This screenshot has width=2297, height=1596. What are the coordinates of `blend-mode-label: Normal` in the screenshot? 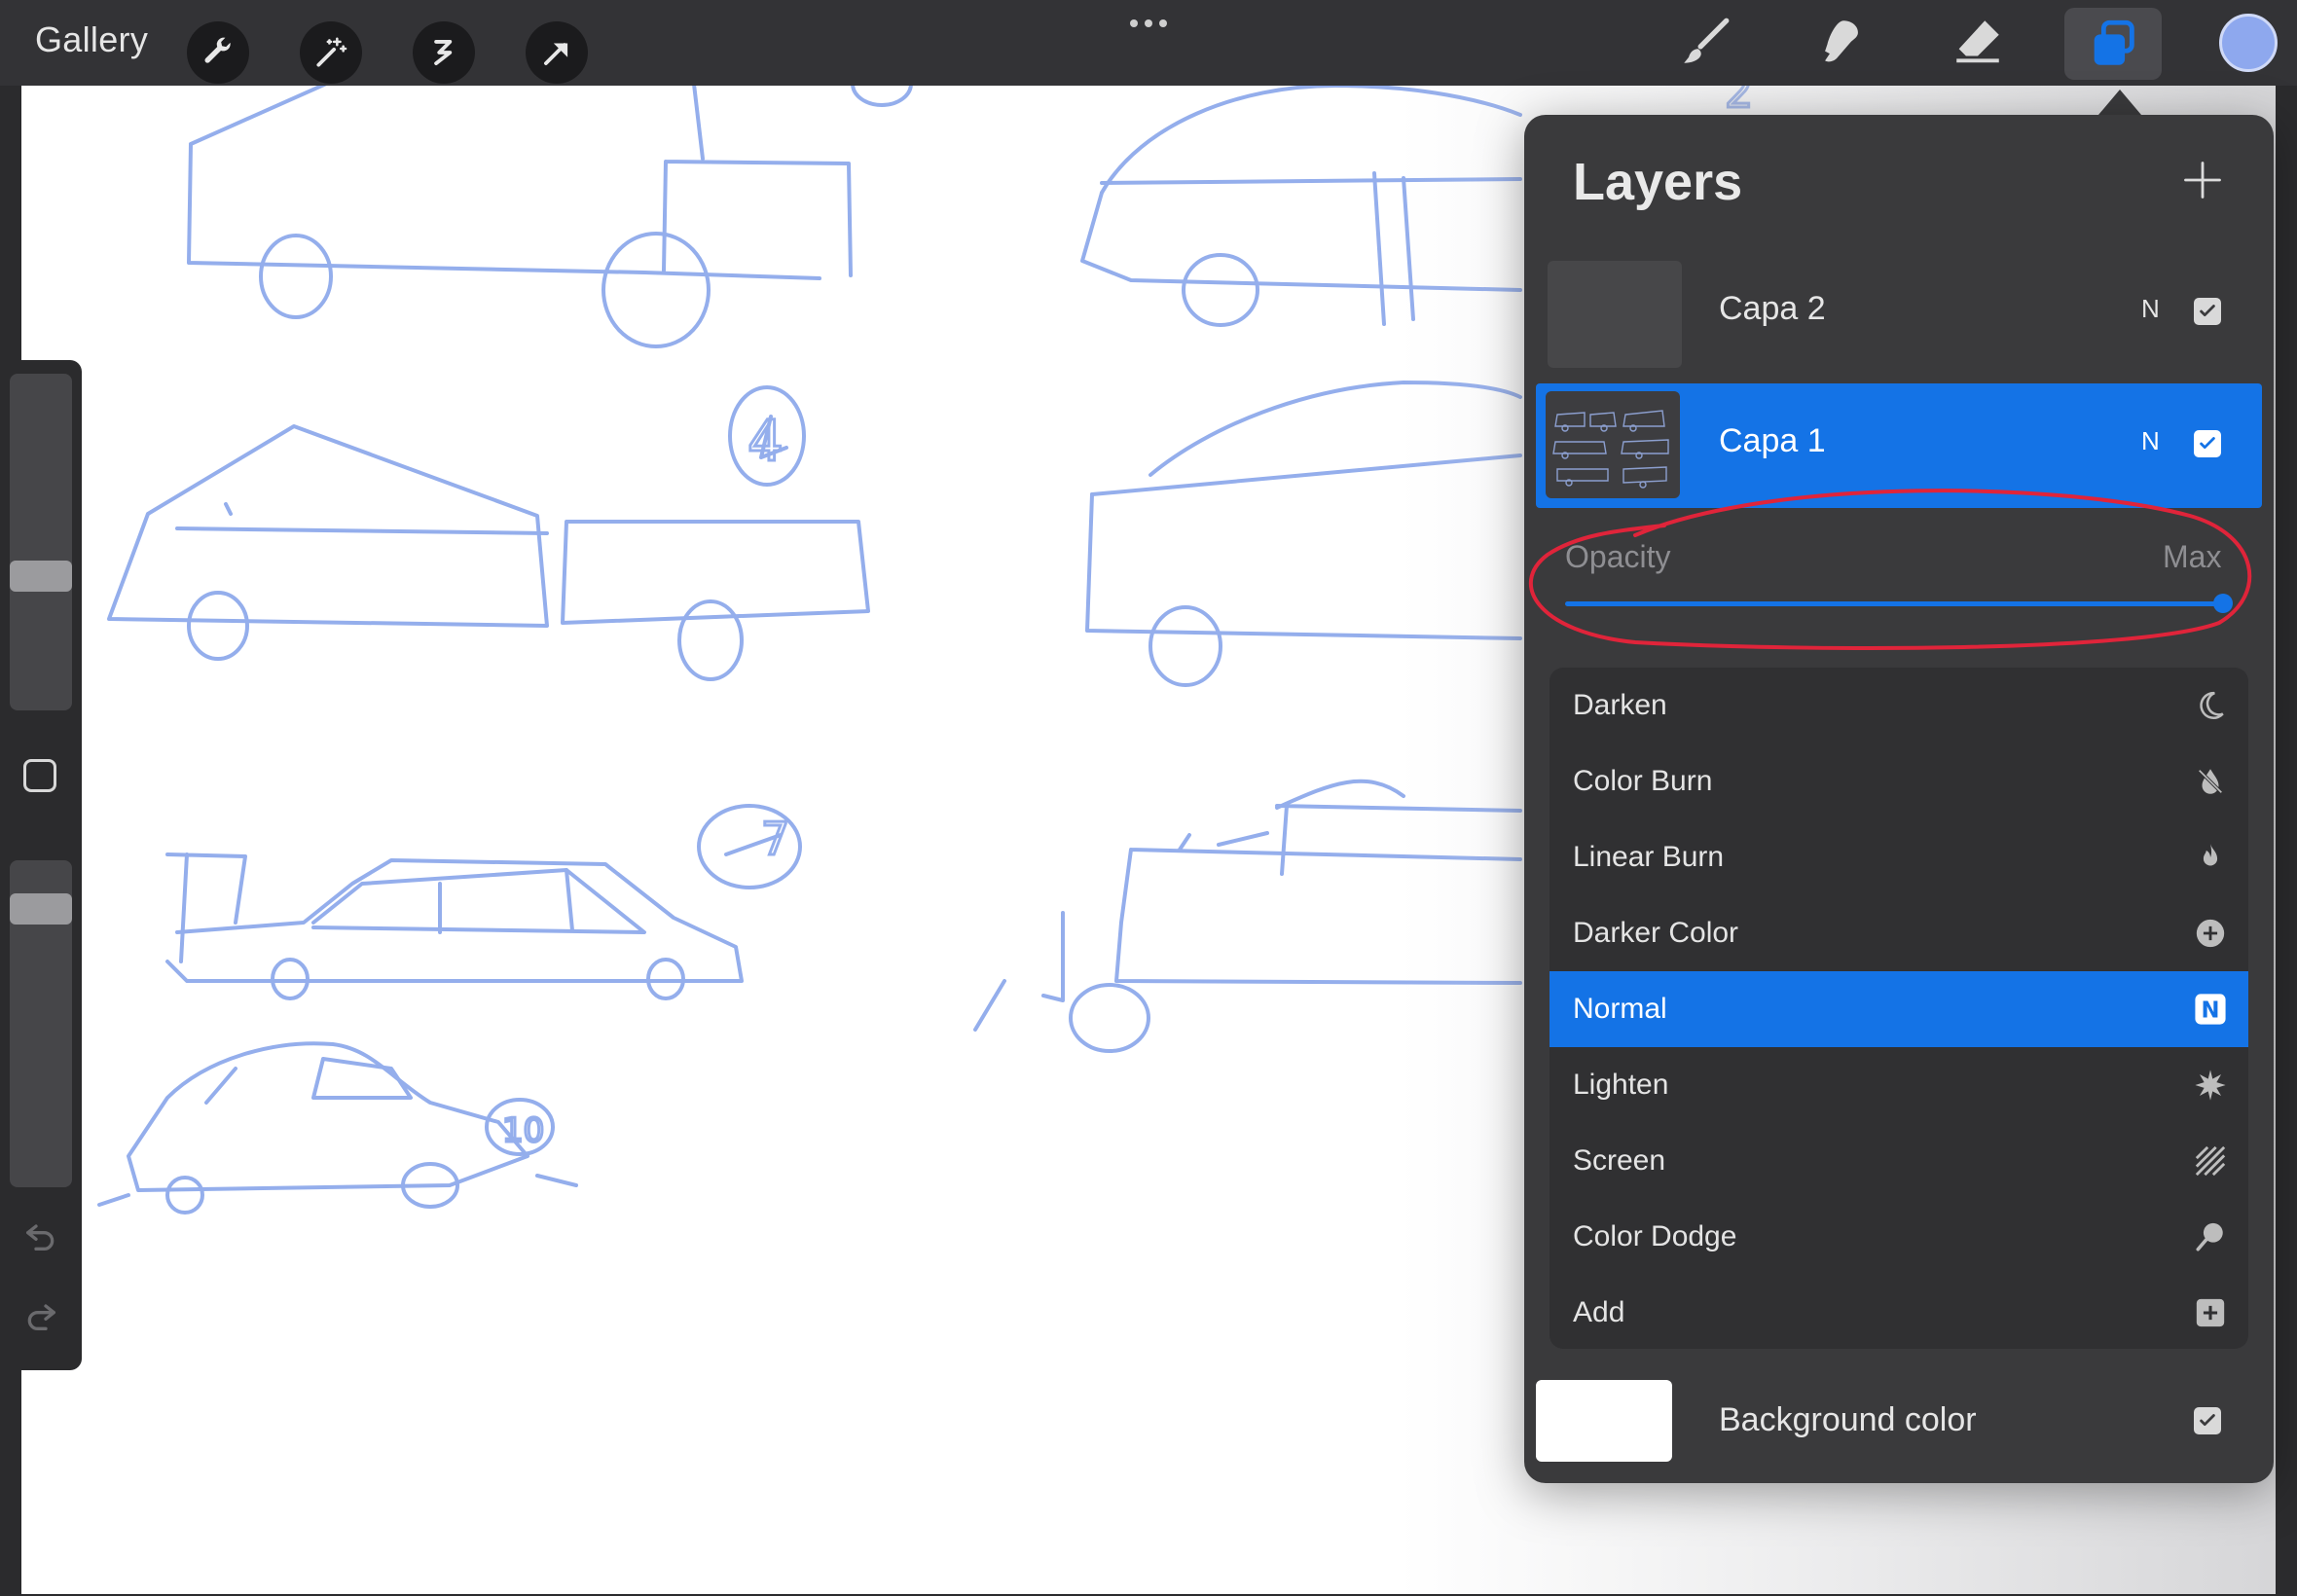 It's located at (1620, 1009).